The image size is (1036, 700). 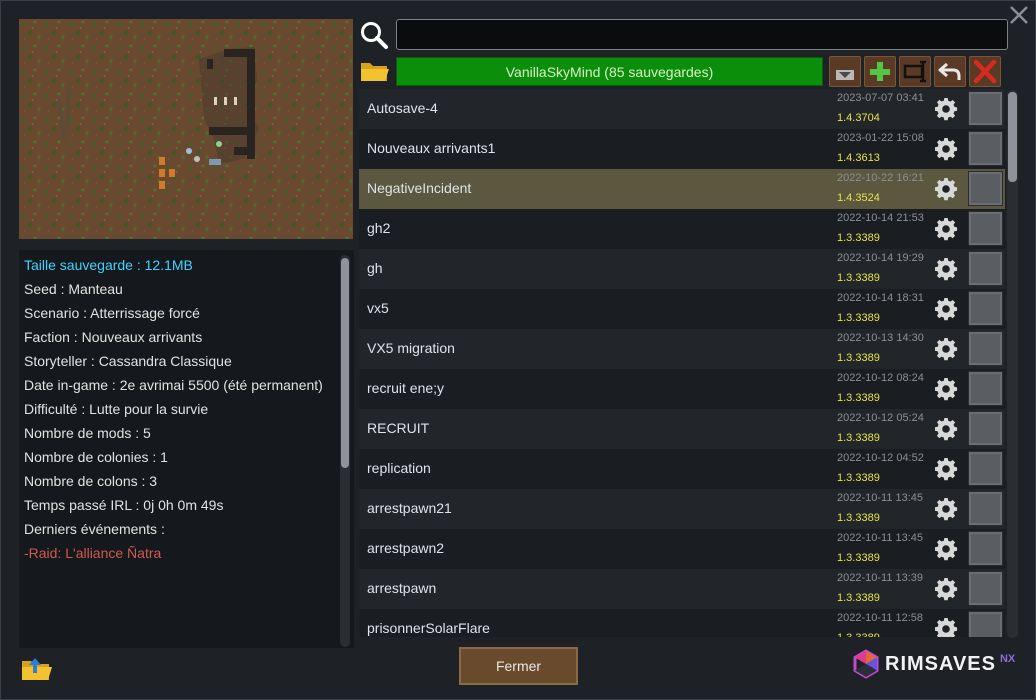 I want to click on save-name: arrestpawn2, so click(x=406, y=548).